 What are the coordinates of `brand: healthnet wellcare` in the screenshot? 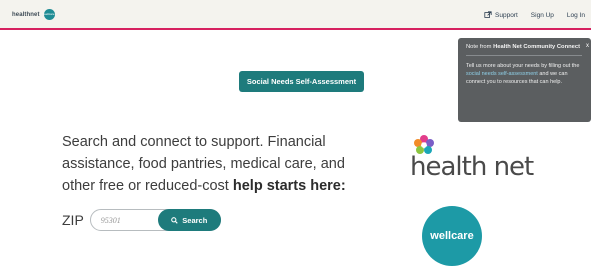 It's located at (33, 14).